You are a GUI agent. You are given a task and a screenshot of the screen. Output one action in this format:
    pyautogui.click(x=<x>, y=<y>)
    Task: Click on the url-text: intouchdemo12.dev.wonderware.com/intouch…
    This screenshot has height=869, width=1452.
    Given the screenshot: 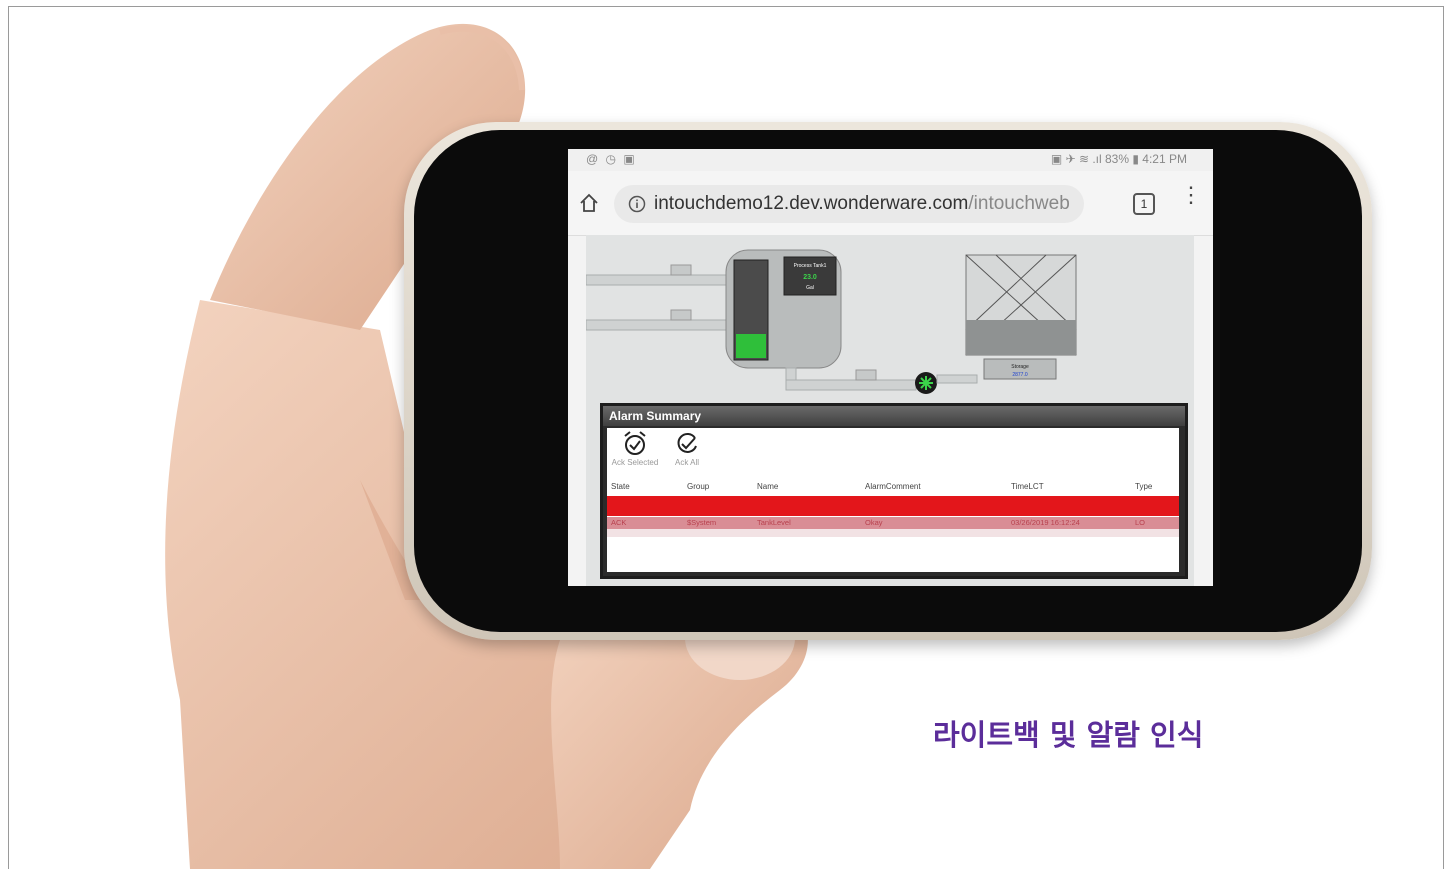 What is the action you would take?
    pyautogui.click(x=862, y=204)
    